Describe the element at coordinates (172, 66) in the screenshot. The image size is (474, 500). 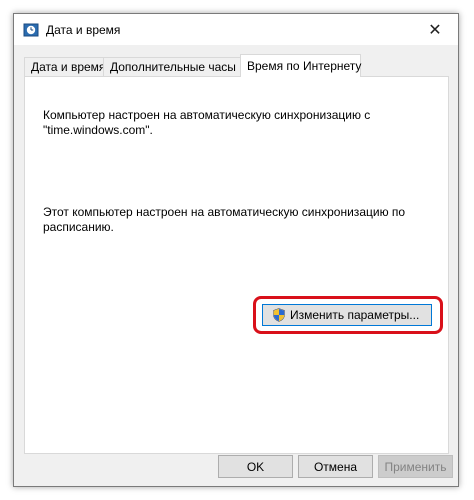
I see `tab-additional-clocks: Дополнительные часы` at that location.